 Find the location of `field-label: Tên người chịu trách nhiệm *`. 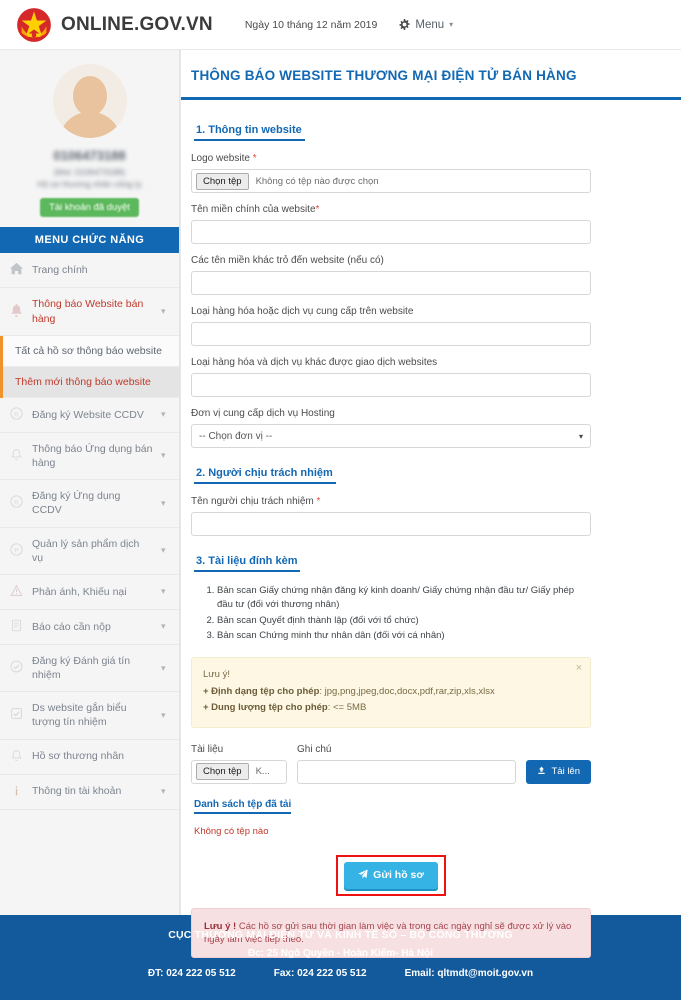

field-label: Tên người chịu trách nhiệm * is located at coordinates (391, 501).